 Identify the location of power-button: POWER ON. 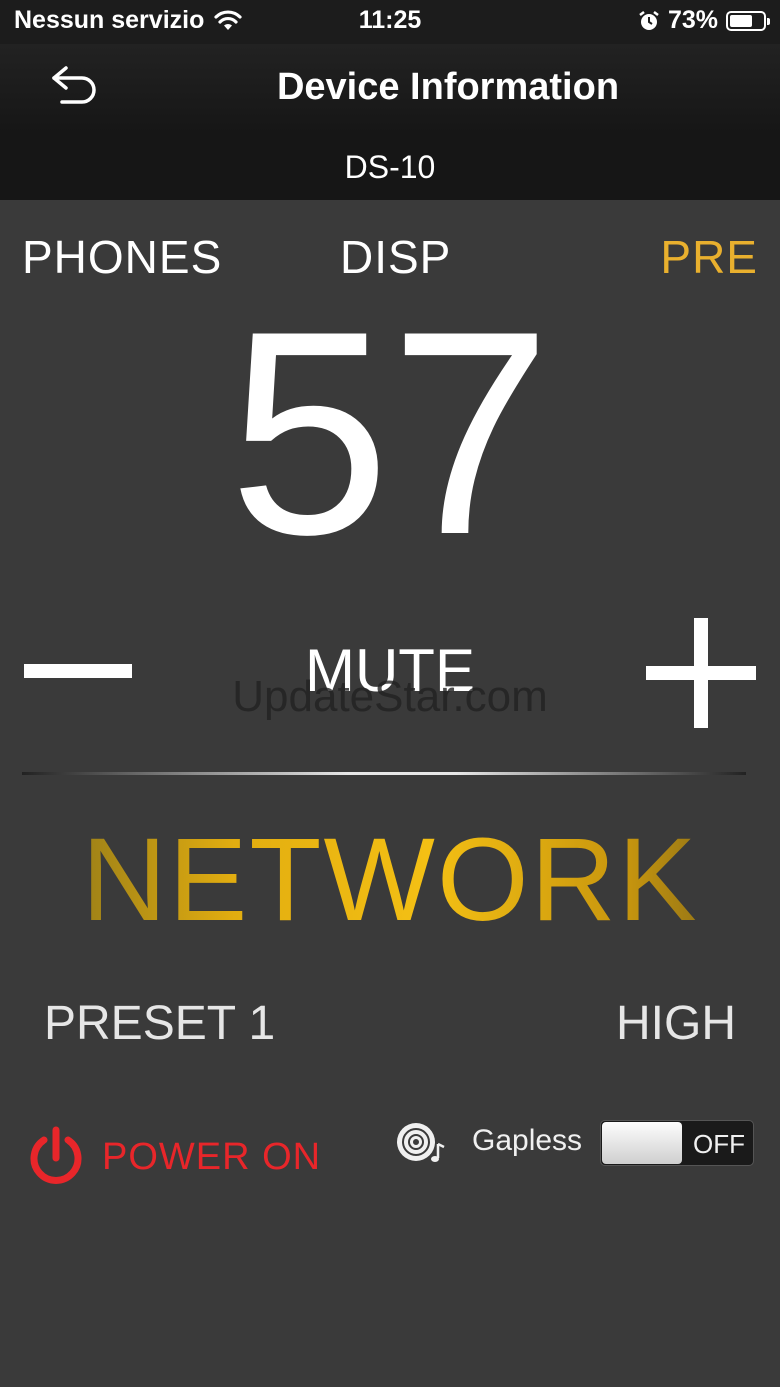
(174, 1157).